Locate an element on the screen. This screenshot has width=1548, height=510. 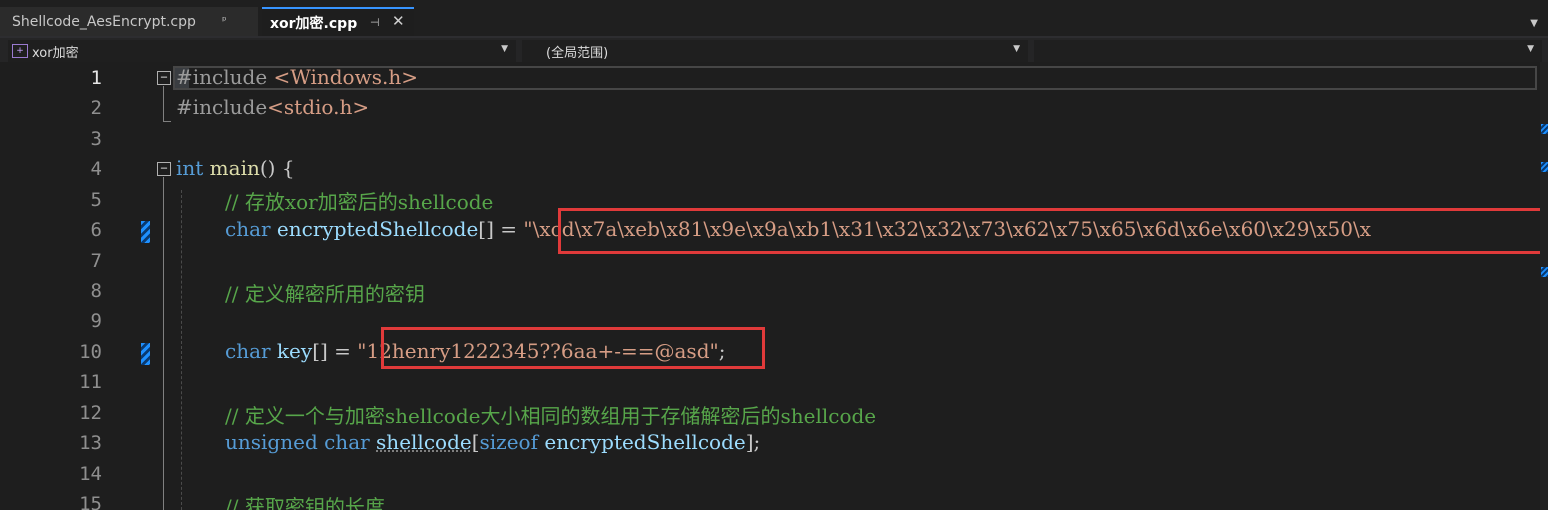
code-line-1: #include <Windows.h> is located at coordinates (297, 77).